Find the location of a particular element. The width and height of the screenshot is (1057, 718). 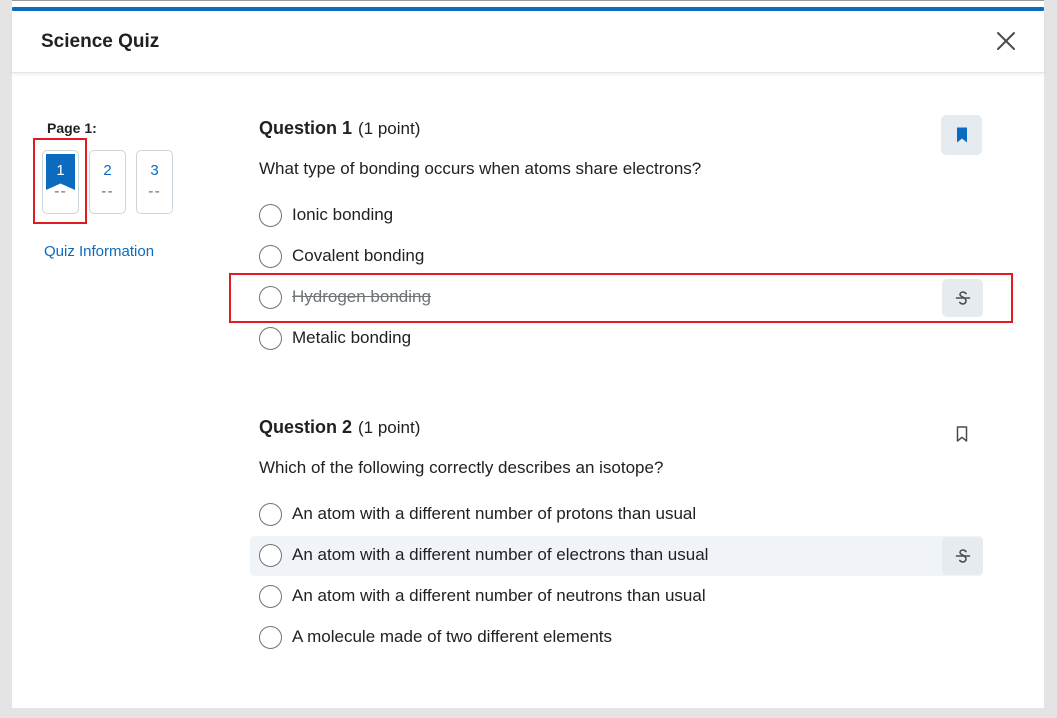

question-title: Question 2 is located at coordinates (306, 427).